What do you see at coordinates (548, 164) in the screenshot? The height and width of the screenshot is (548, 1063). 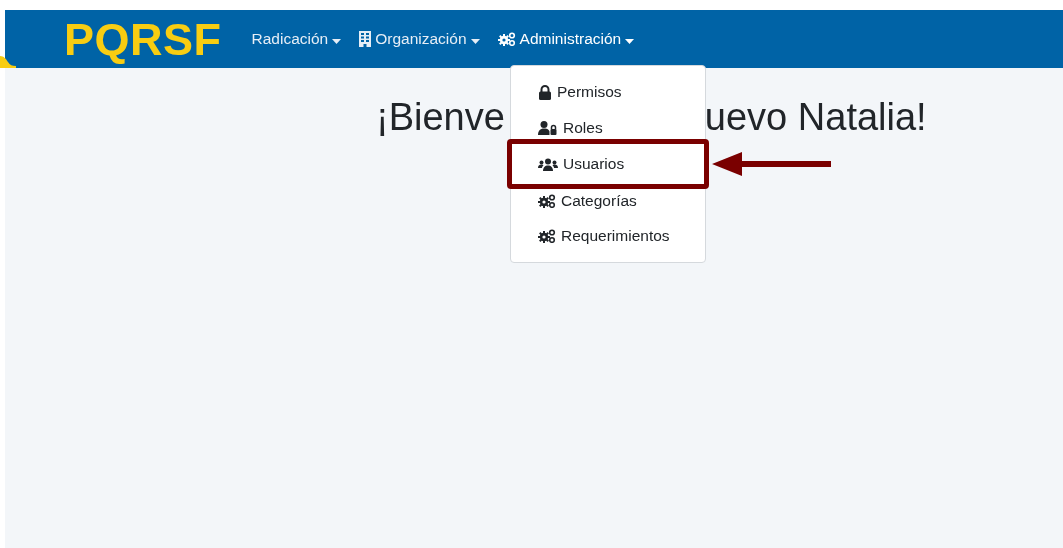 I see `users-icon` at bounding box center [548, 164].